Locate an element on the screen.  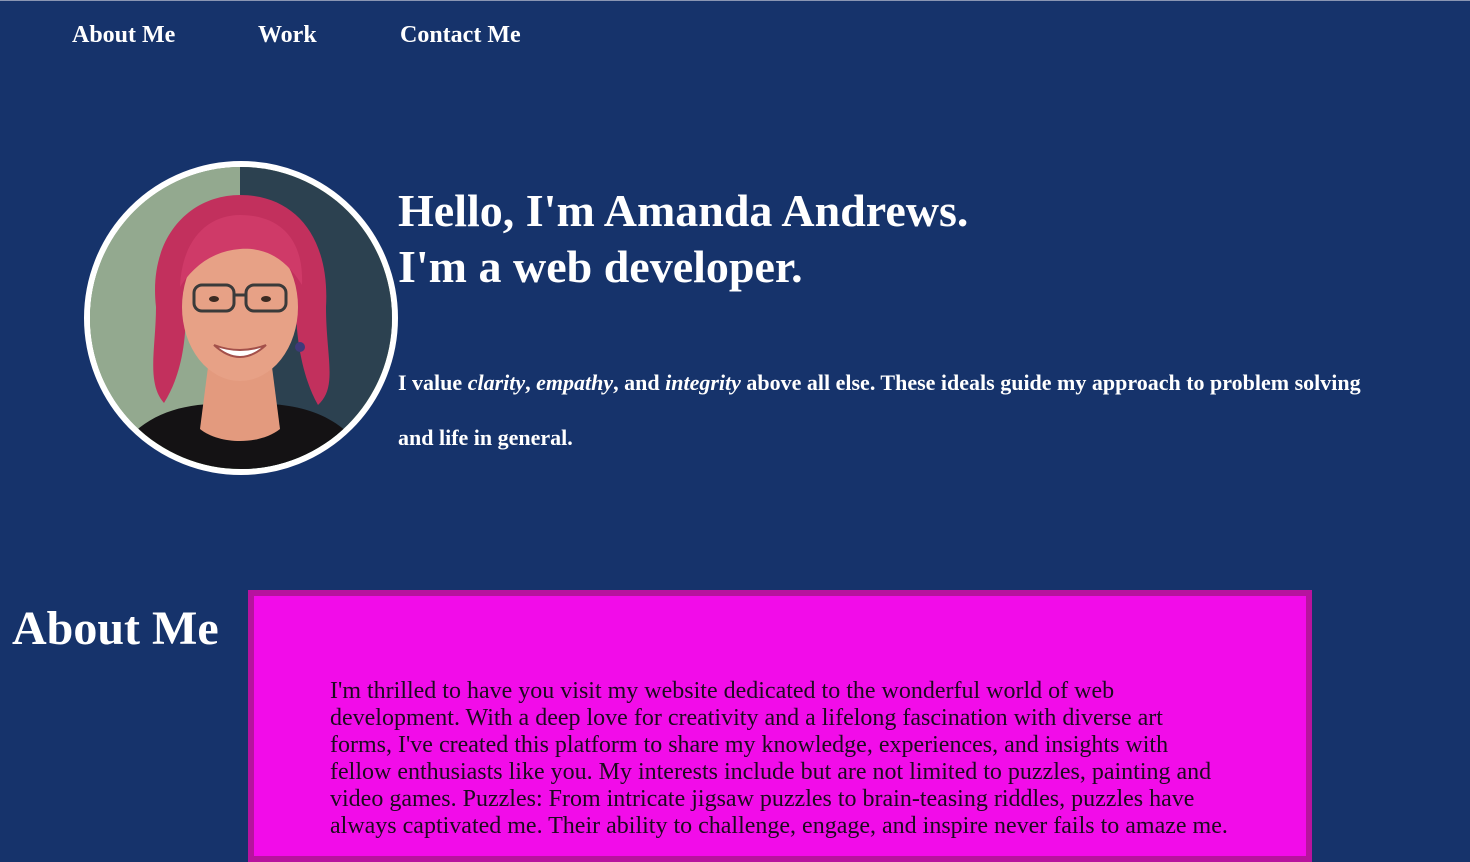
profile-photo is located at coordinates (241, 318).